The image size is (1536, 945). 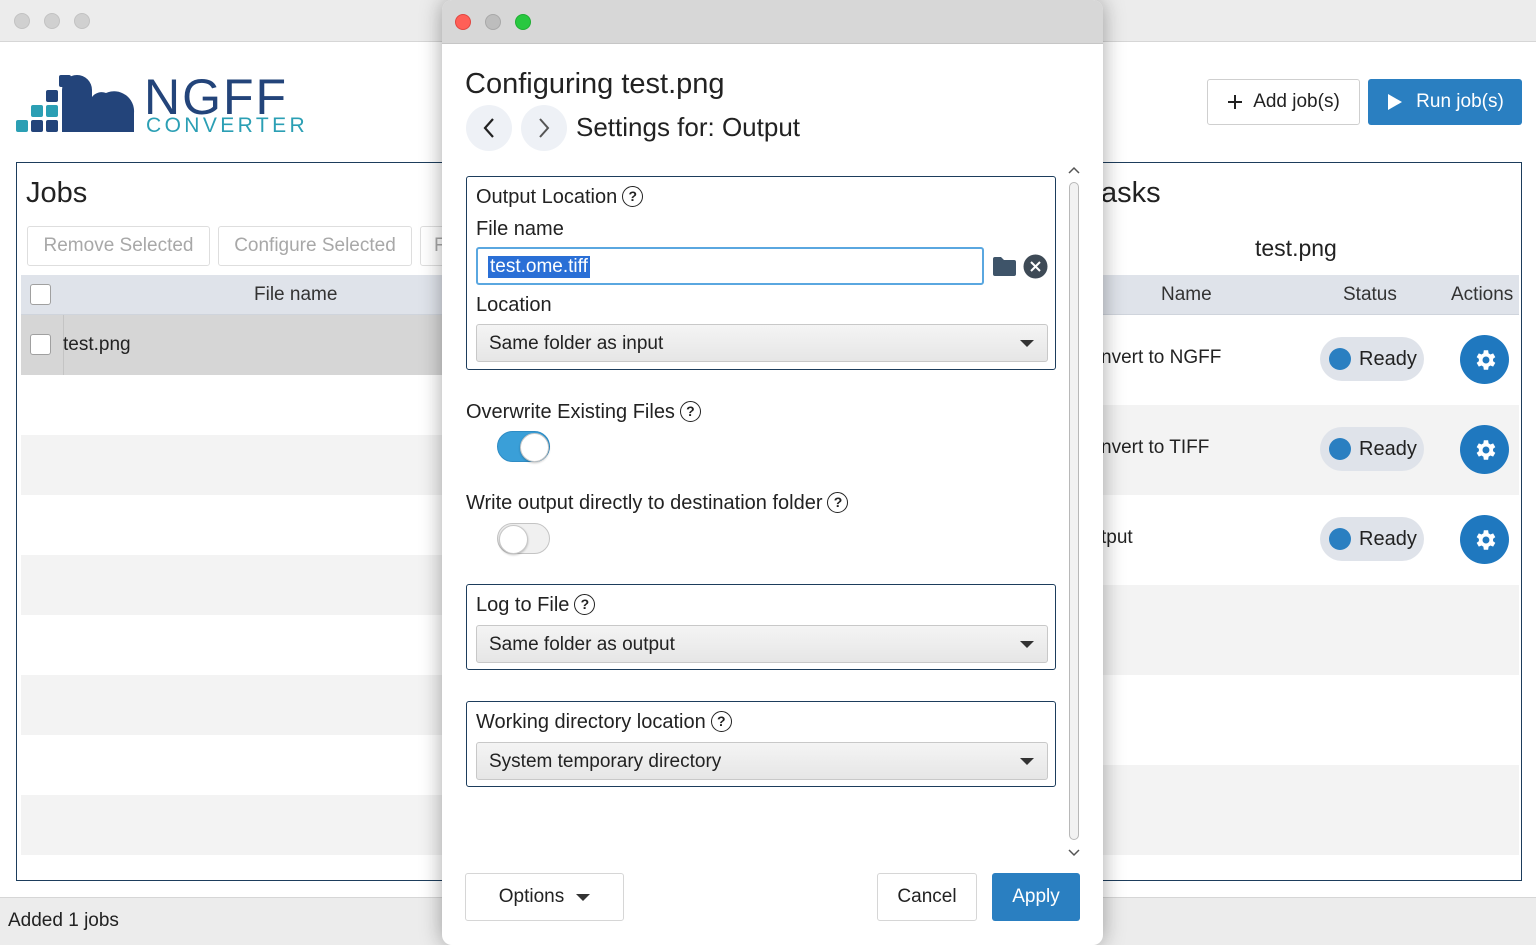 What do you see at coordinates (1131, 193) in the screenshot?
I see `tasks-title: asks` at bounding box center [1131, 193].